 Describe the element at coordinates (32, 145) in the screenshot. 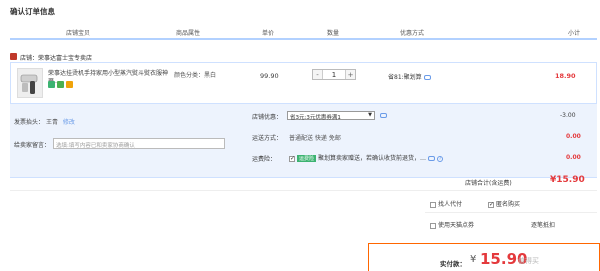

I see `message-label: 给卖家留言：` at that location.